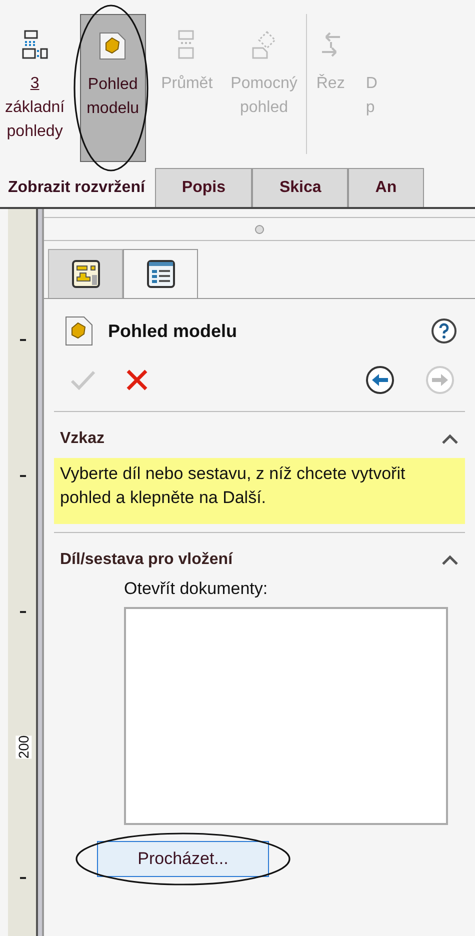 The height and width of the screenshot is (936, 475). Describe the element at coordinates (24, 747) in the screenshot. I see `ruler-label: 200` at that location.